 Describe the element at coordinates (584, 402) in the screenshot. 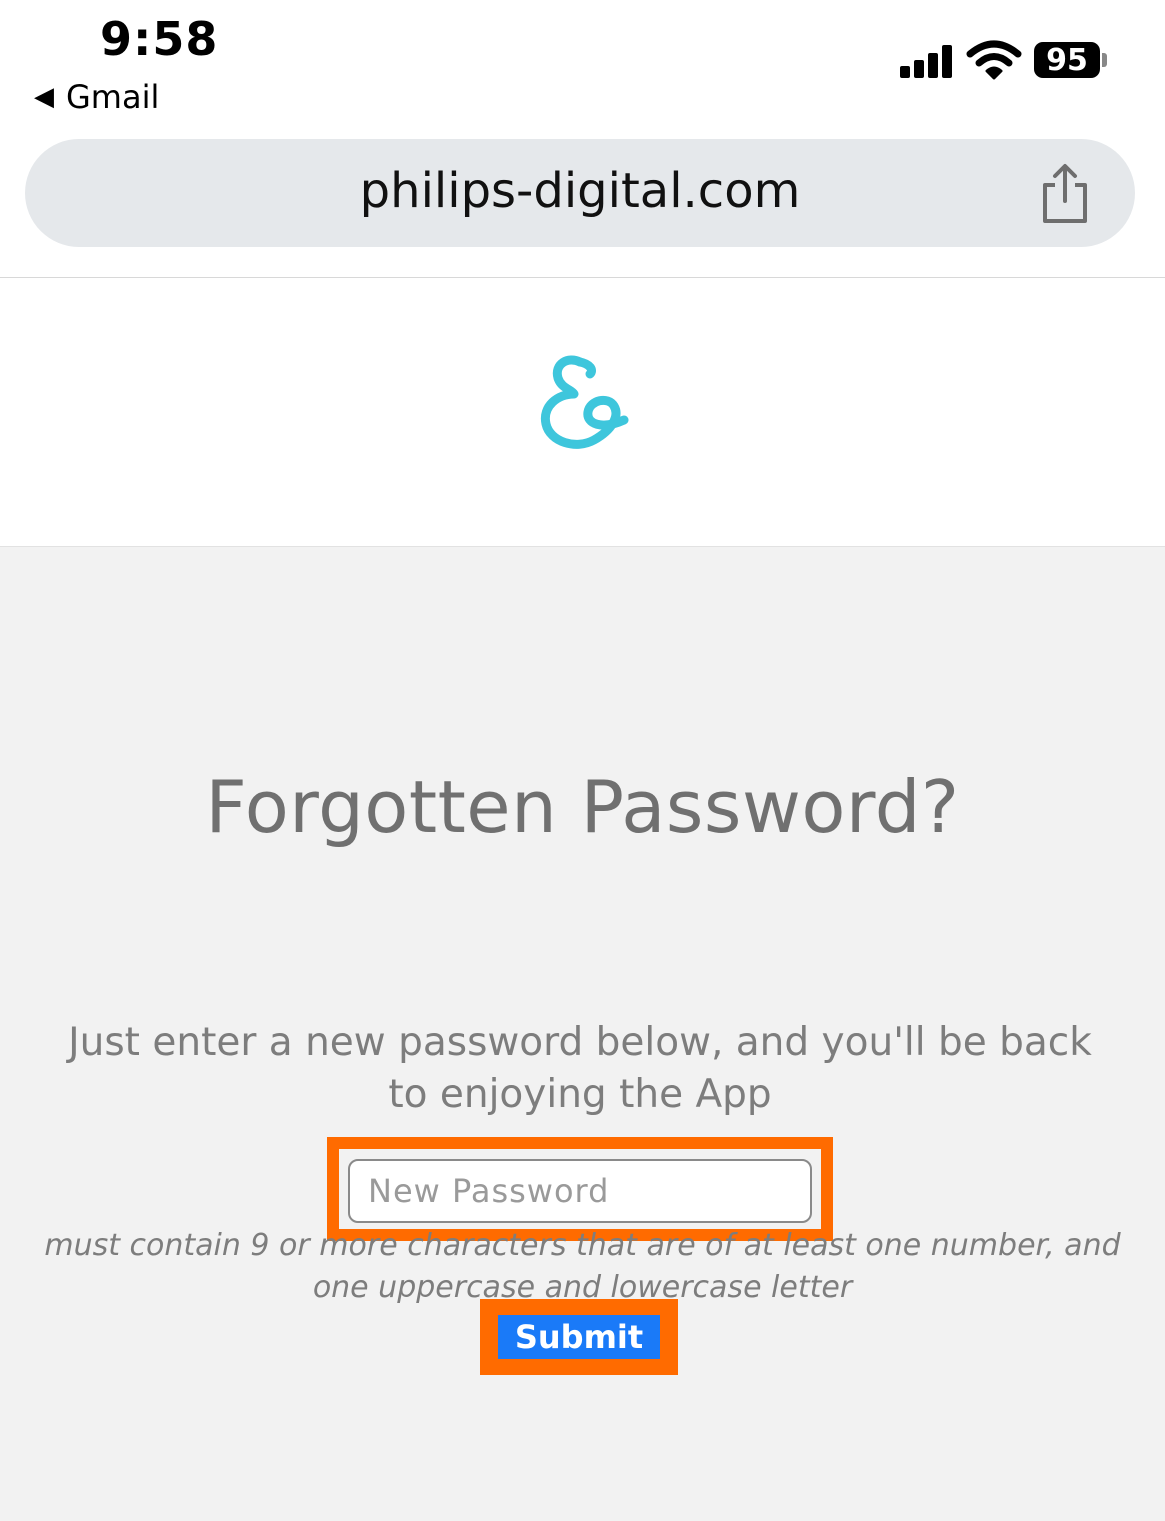

I see `ampersand-logo-icon` at that location.